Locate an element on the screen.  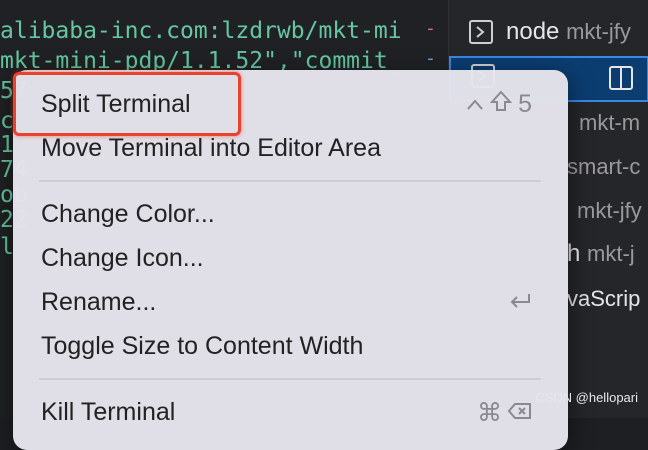
terminal-tab-folder: smart-c is located at coordinates (604, 166).